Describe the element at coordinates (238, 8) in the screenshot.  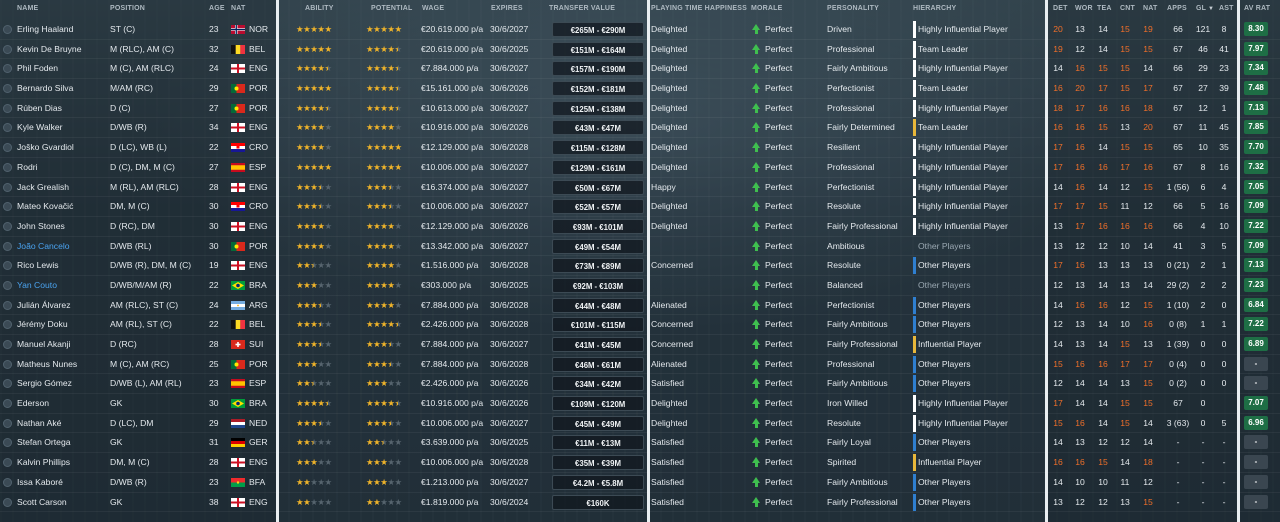
I see `header-nat: NAT` at that location.